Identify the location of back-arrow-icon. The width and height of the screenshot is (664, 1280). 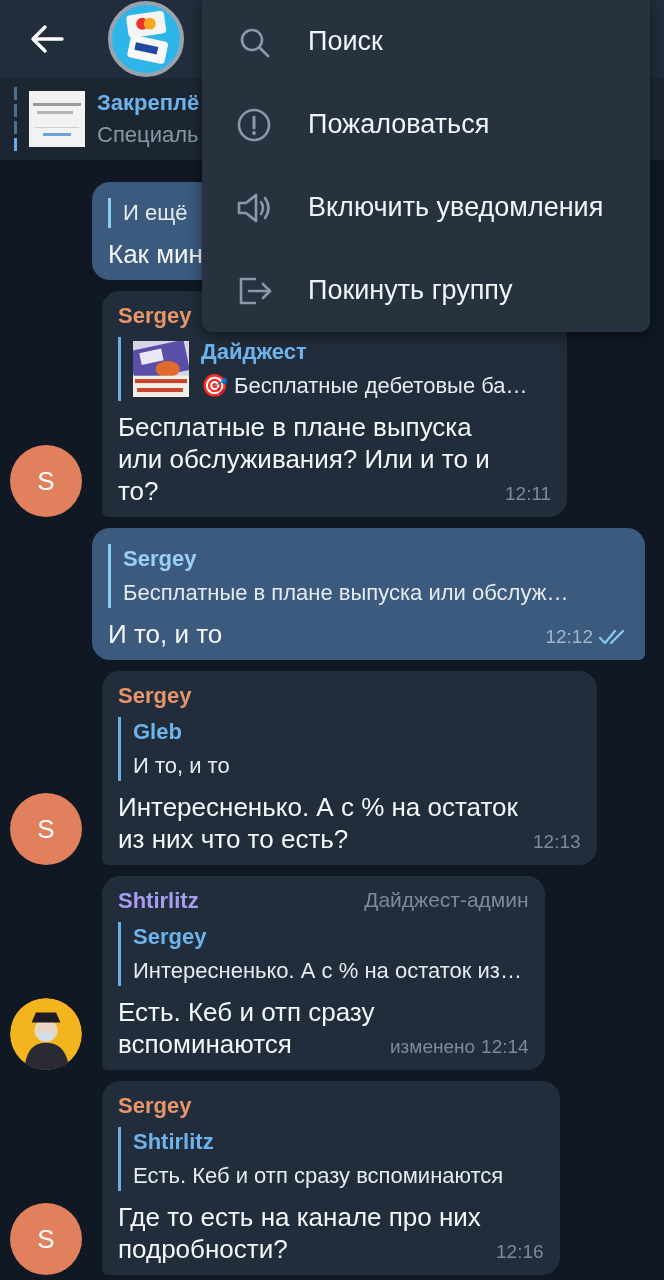
(47, 39).